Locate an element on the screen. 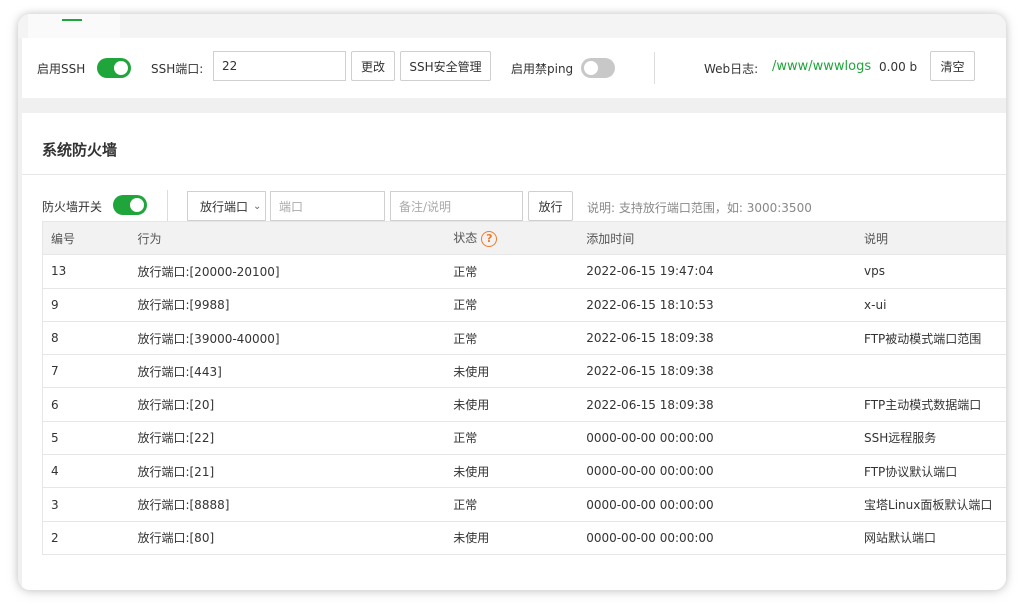 The height and width of the screenshot is (607, 1024). cell-remark: 宝塔Linux面板默认端口 is located at coordinates (931, 504).